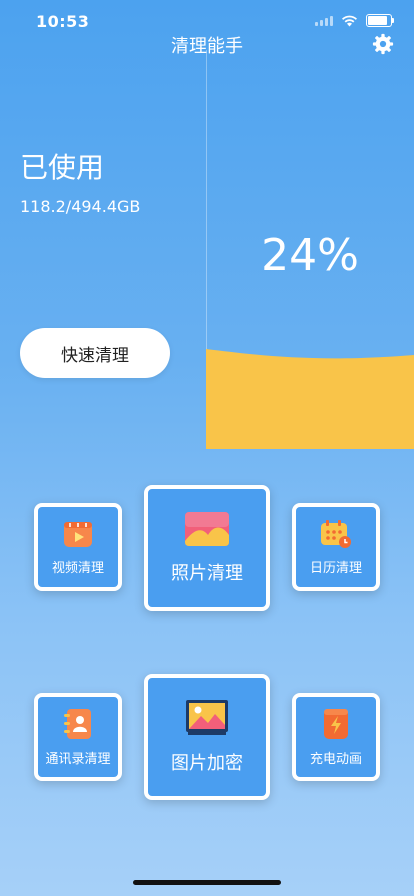 Image resolution: width=414 pixels, height=896 pixels. What do you see at coordinates (95, 353) in the screenshot?
I see `quick-clean-button: 快速清理` at bounding box center [95, 353].